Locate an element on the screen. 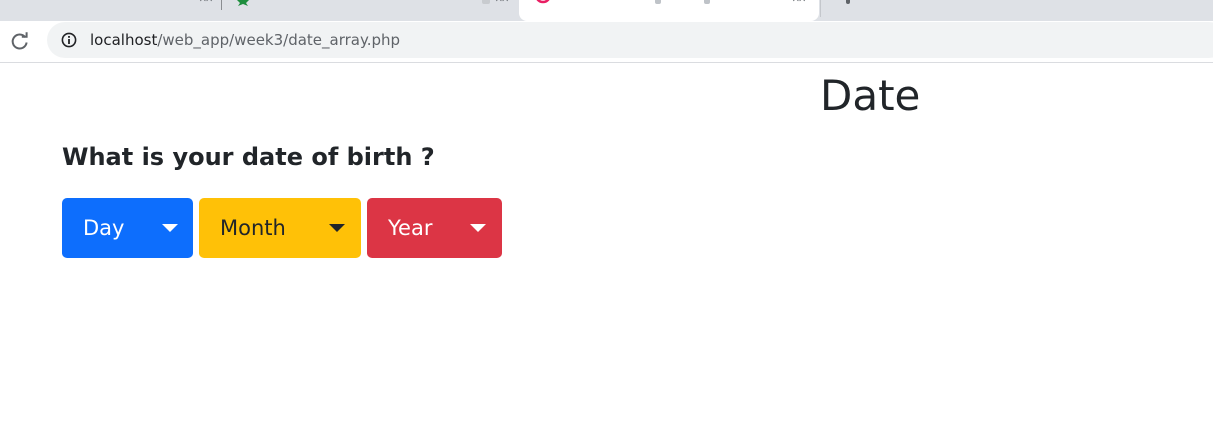  url-text: localhost/web_app/week3/date_array.php is located at coordinates (245, 40).